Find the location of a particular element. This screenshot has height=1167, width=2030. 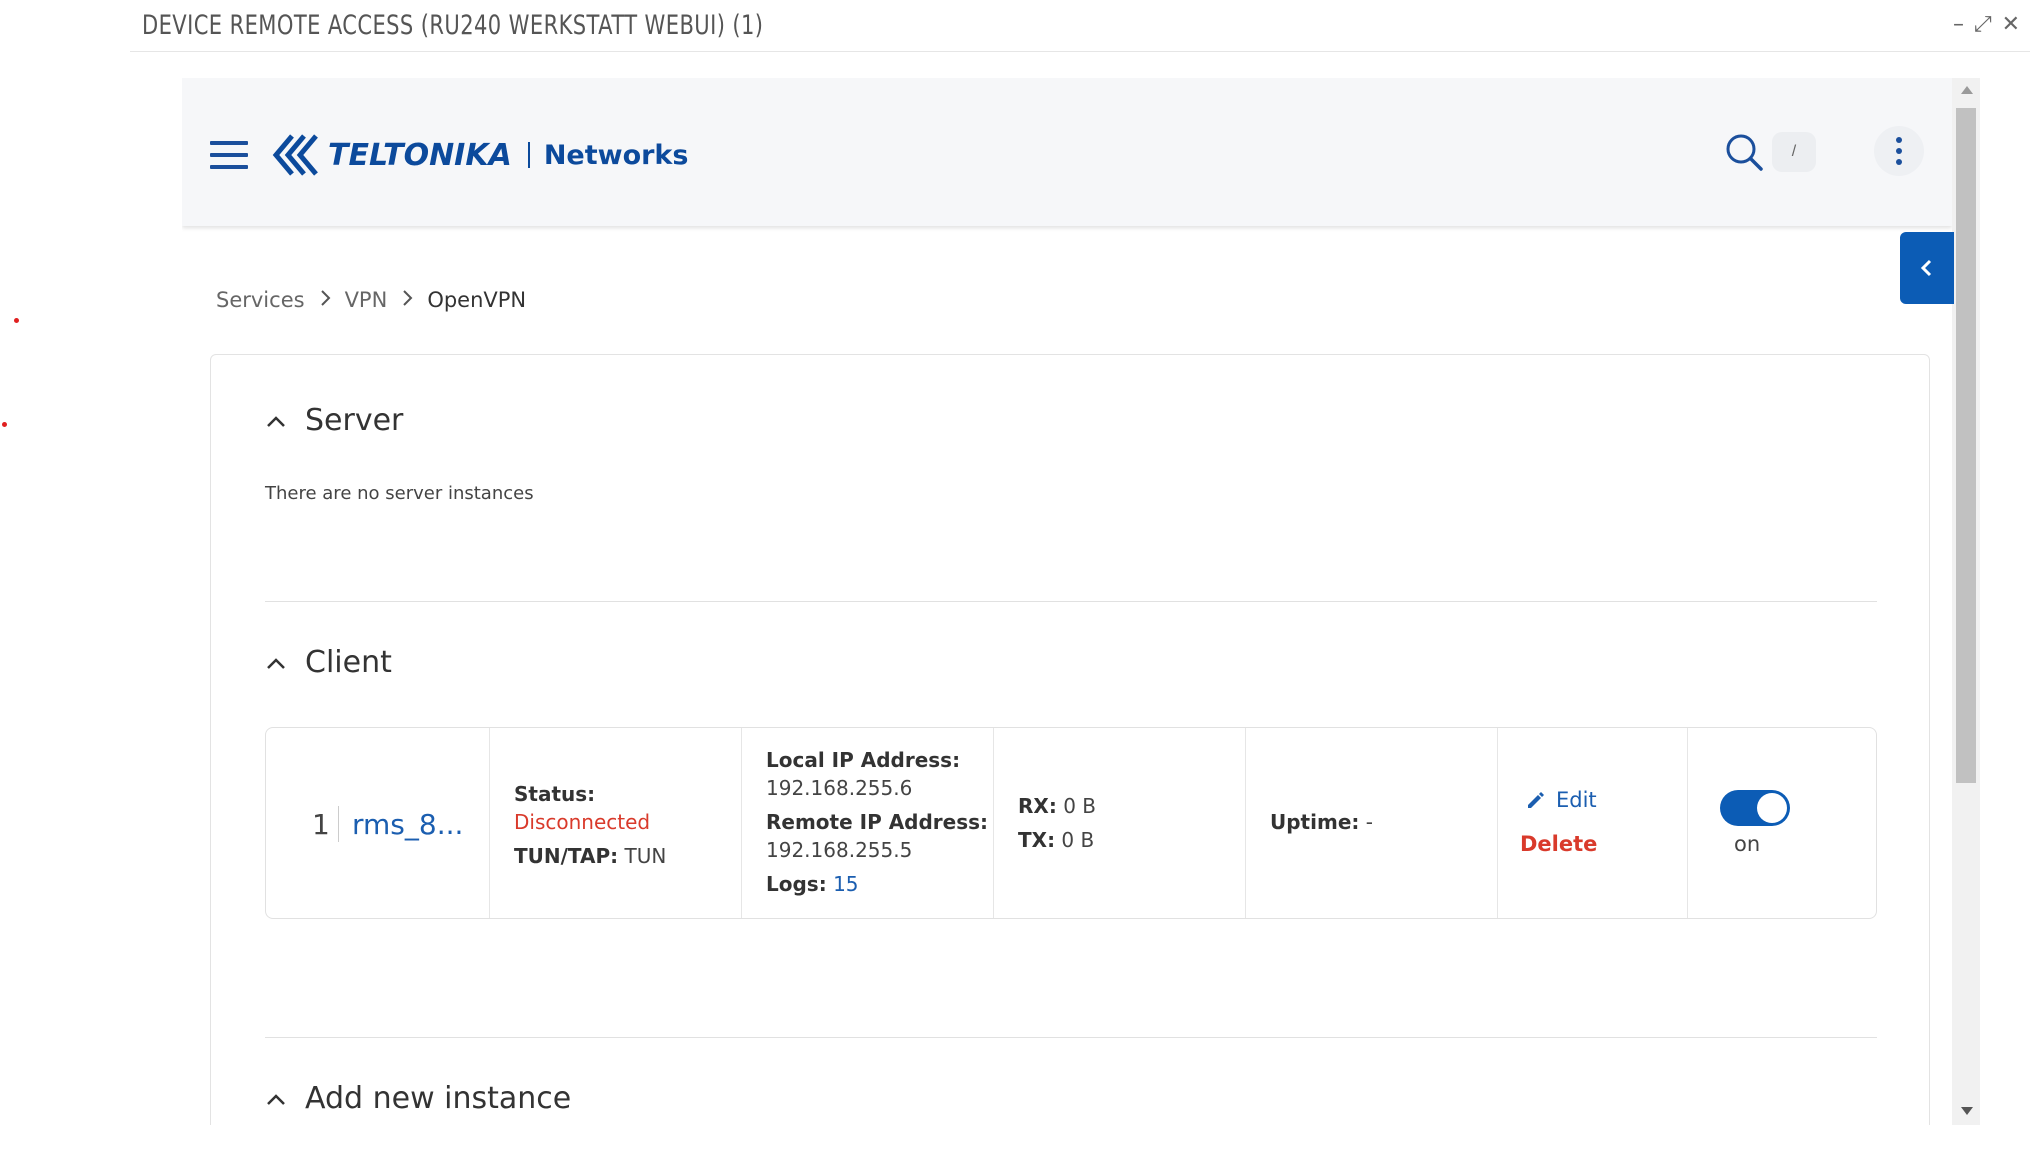

breadcrumb-services: Services is located at coordinates (260, 300).